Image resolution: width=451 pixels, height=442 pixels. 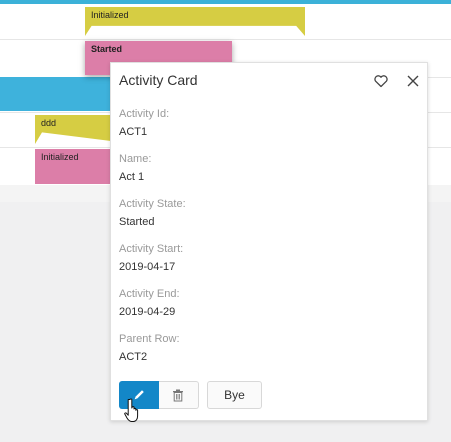 What do you see at coordinates (381, 81) in the screenshot?
I see `heart-icon` at bounding box center [381, 81].